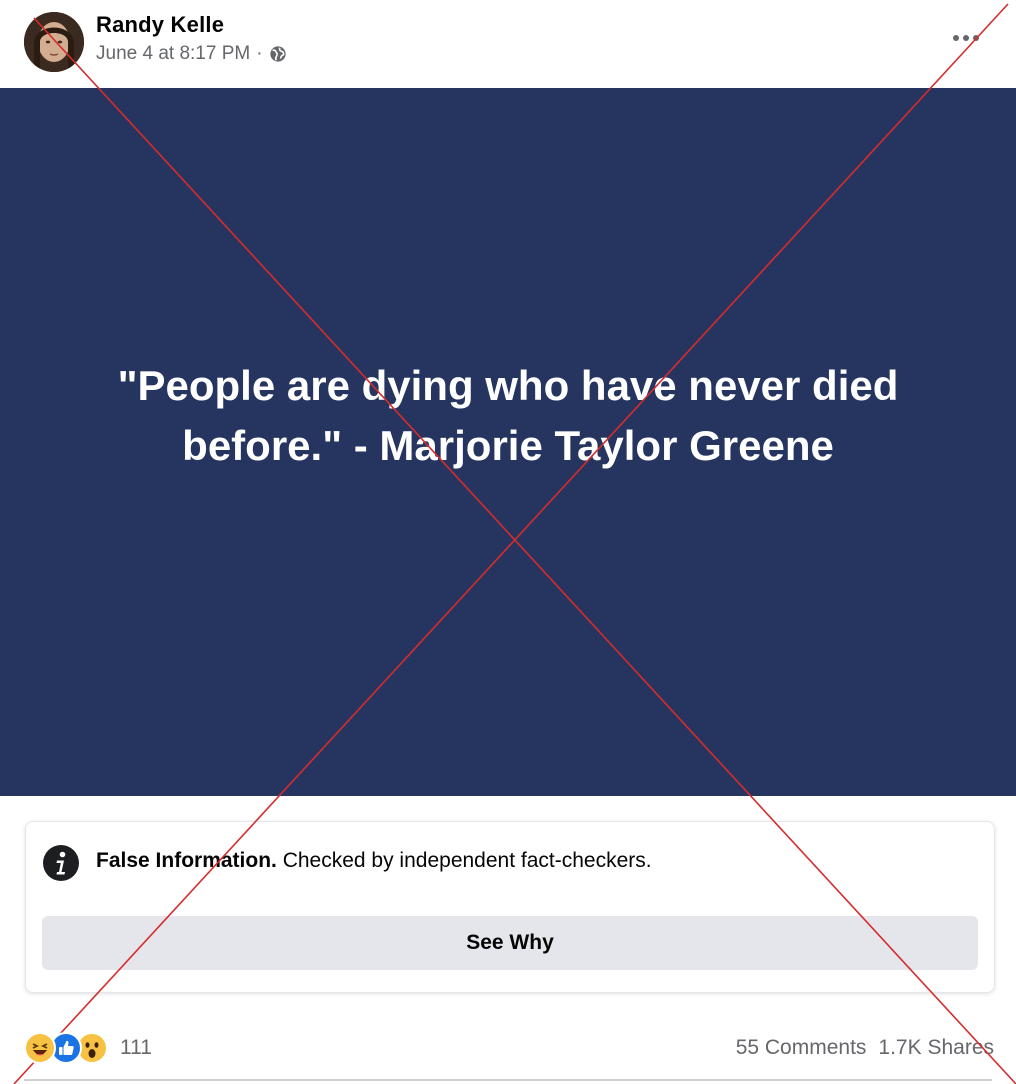 The image size is (1016, 1084). I want to click on haha-icon, so click(40, 1048).